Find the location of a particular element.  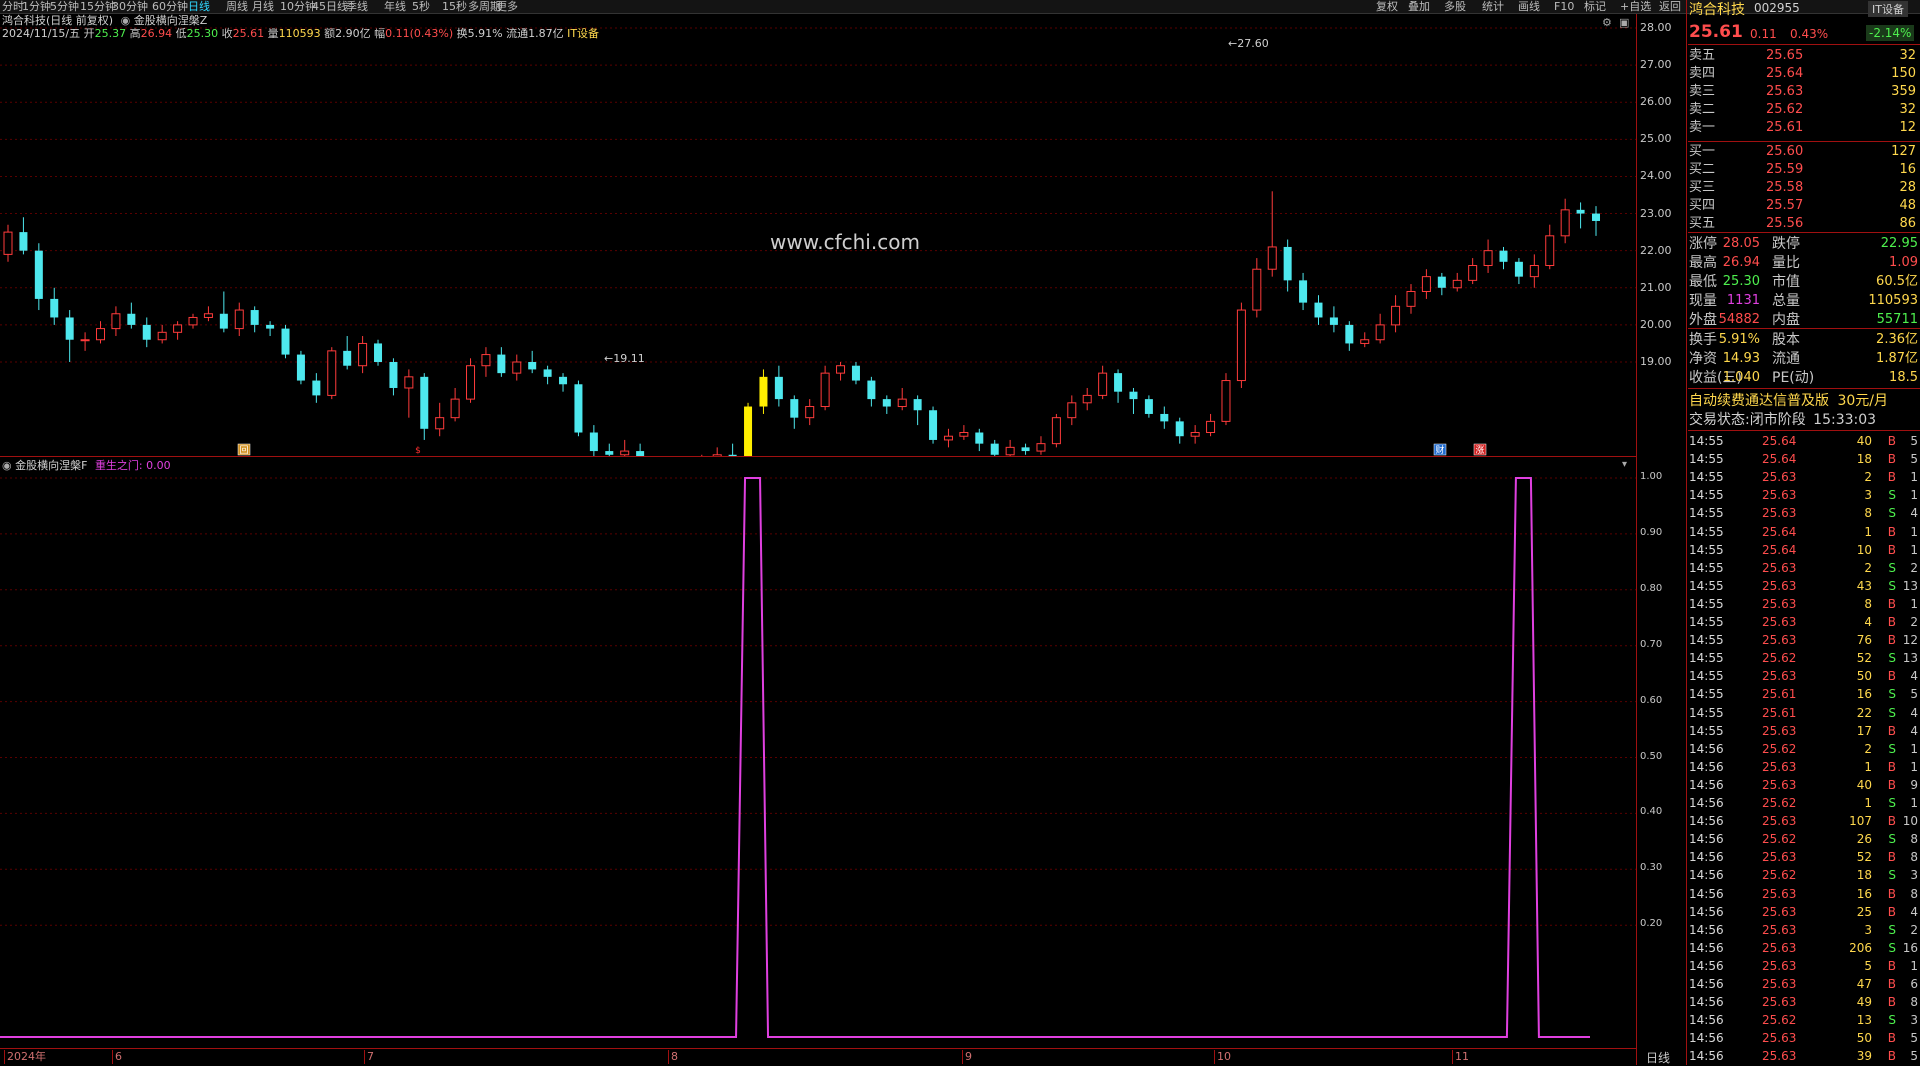

ad-text: 自动续费通达信普及版 is located at coordinates (1759, 401).